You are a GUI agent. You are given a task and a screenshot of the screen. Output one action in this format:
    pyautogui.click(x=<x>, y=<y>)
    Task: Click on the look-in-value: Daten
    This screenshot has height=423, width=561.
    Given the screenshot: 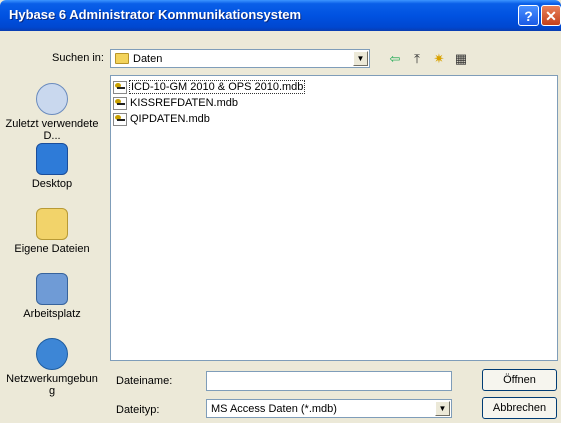 What is the action you would take?
    pyautogui.click(x=148, y=59)
    